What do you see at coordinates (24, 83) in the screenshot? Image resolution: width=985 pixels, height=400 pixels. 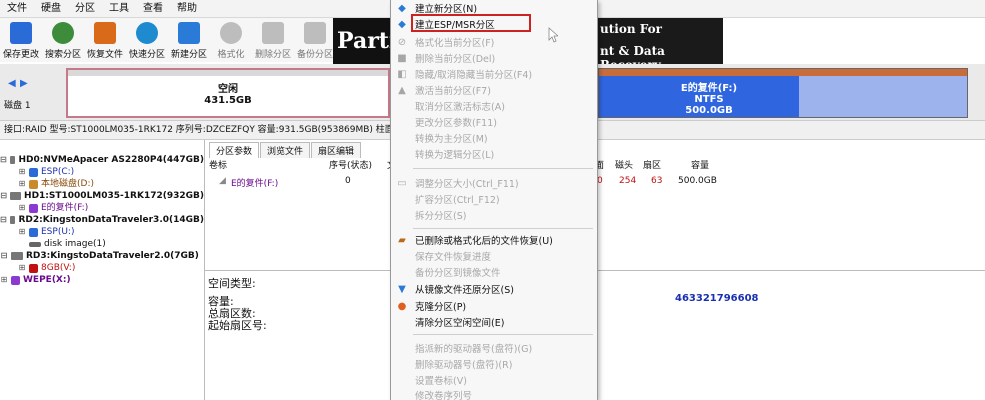 I see `next-disk-arrow-icon: ▶` at bounding box center [24, 83].